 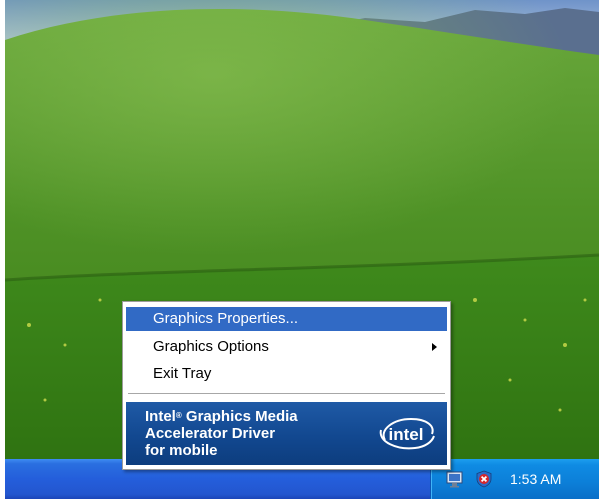 I want to click on intel-logo-icon: intel, so click(x=407, y=433).